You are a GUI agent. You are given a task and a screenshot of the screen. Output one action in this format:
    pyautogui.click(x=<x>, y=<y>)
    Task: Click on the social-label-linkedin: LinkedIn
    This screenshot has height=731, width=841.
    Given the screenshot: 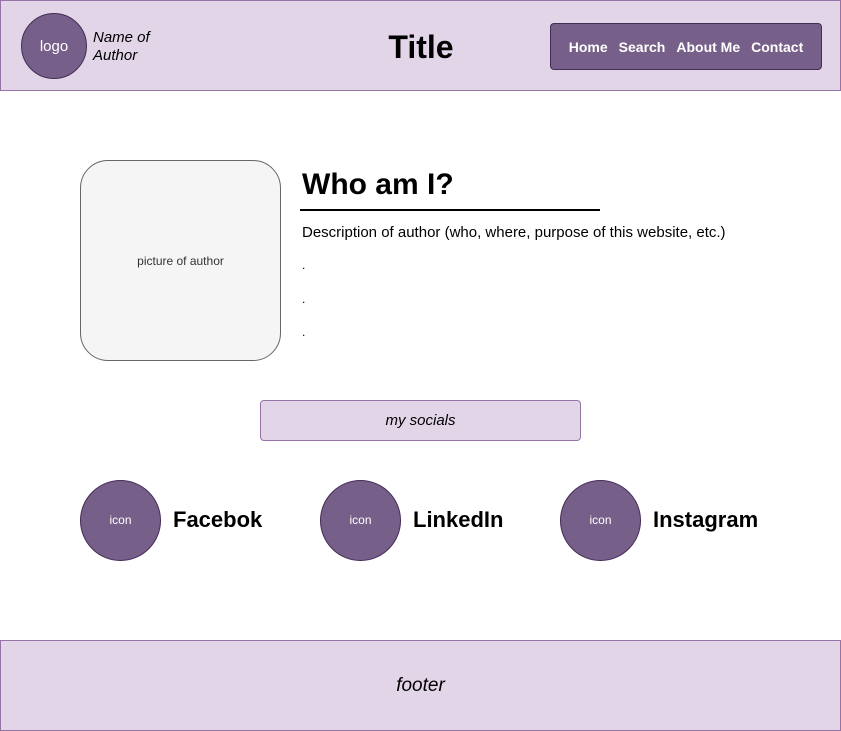 What is the action you would take?
    pyautogui.click(x=458, y=520)
    